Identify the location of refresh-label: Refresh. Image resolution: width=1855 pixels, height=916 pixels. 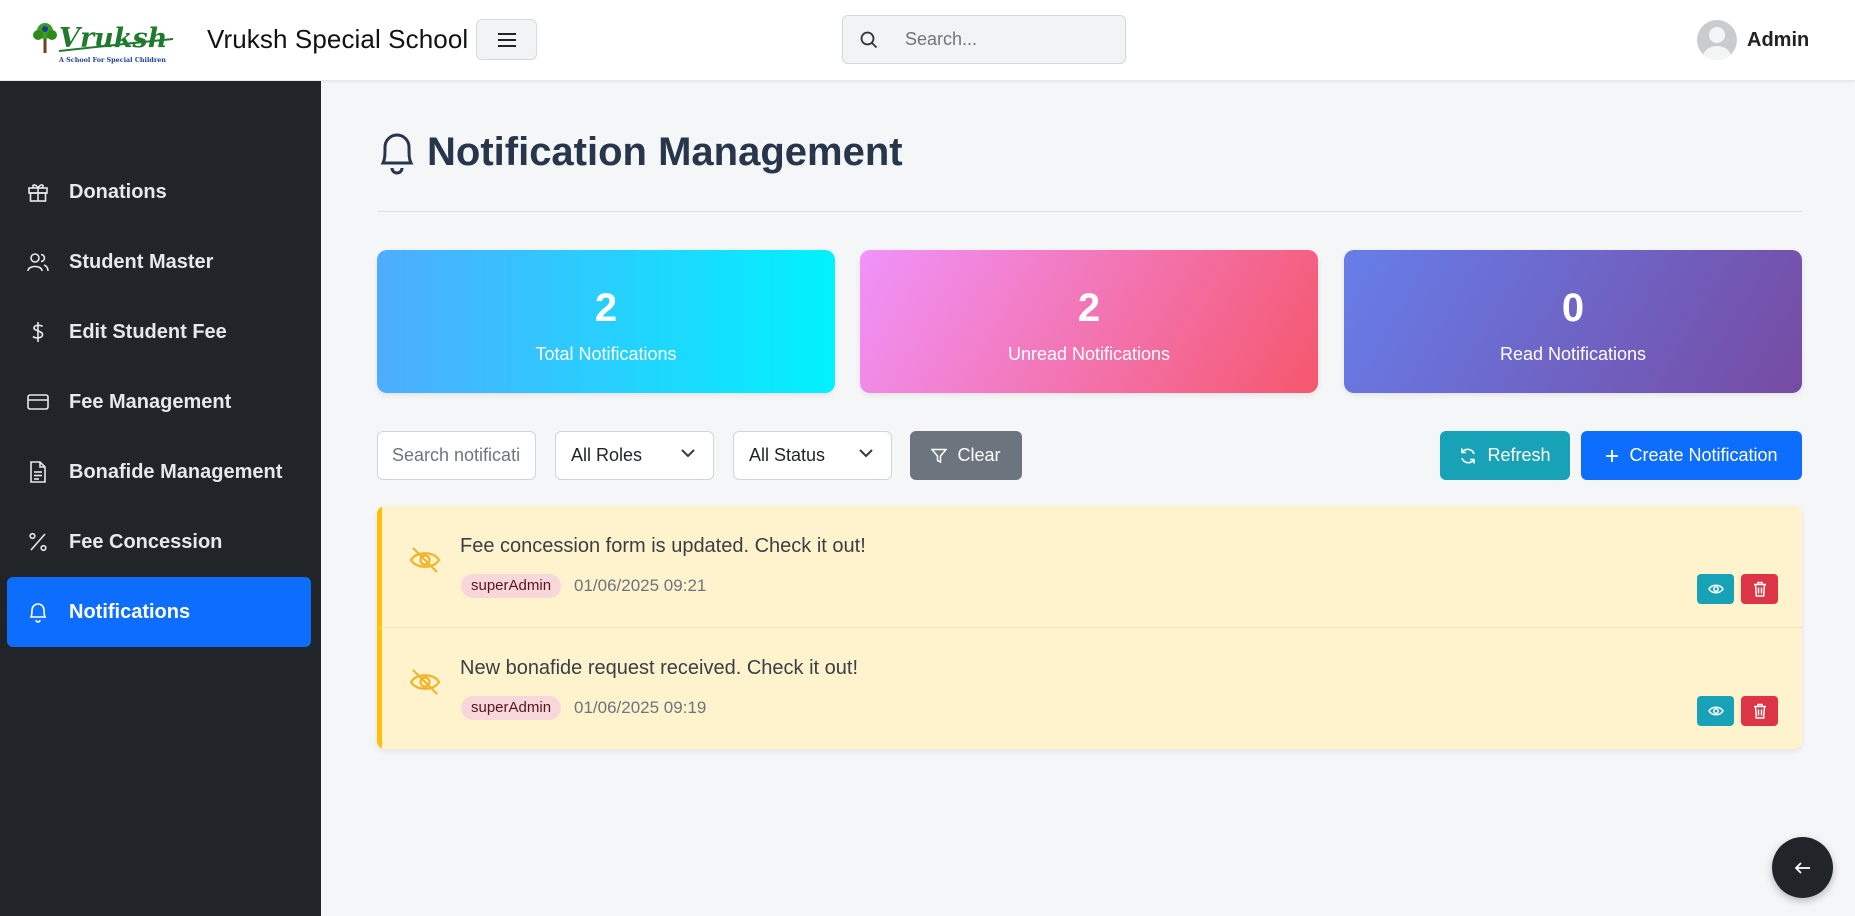
(1519, 455).